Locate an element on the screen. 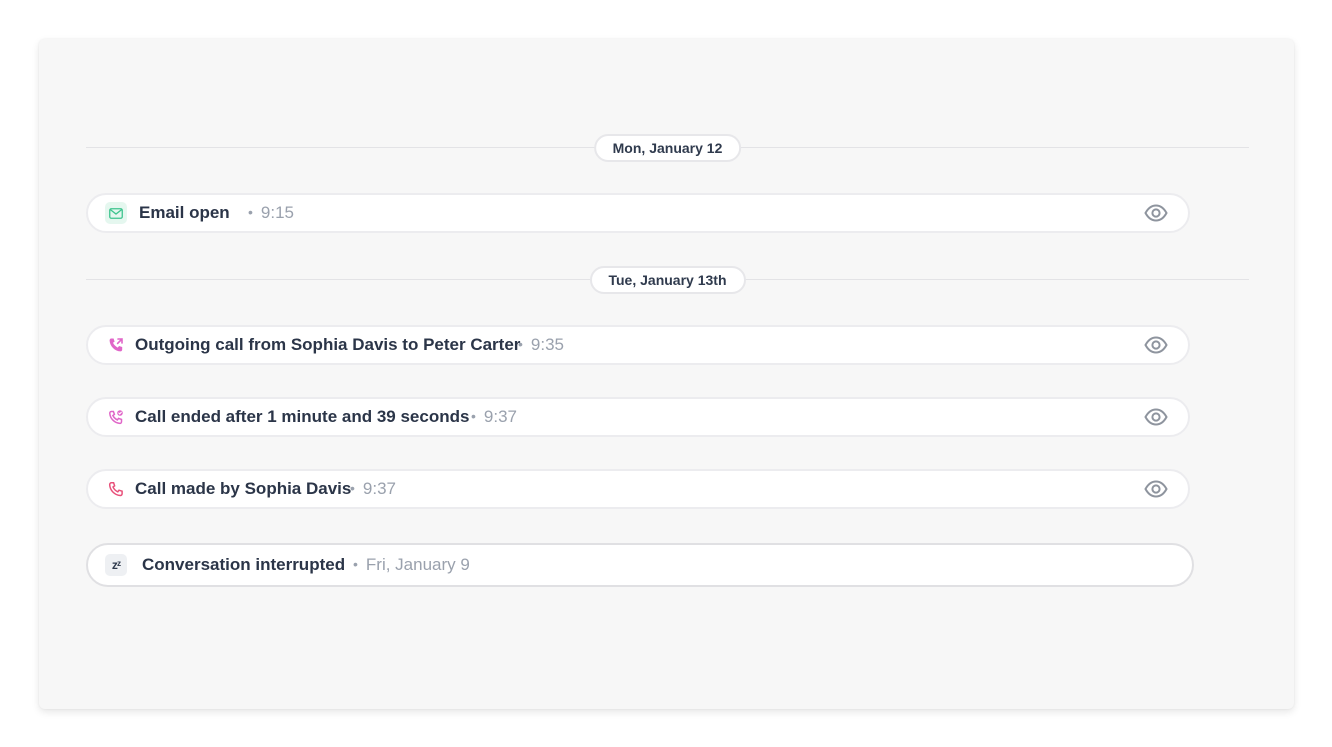  event-time-value: 9:15 is located at coordinates (277, 212).